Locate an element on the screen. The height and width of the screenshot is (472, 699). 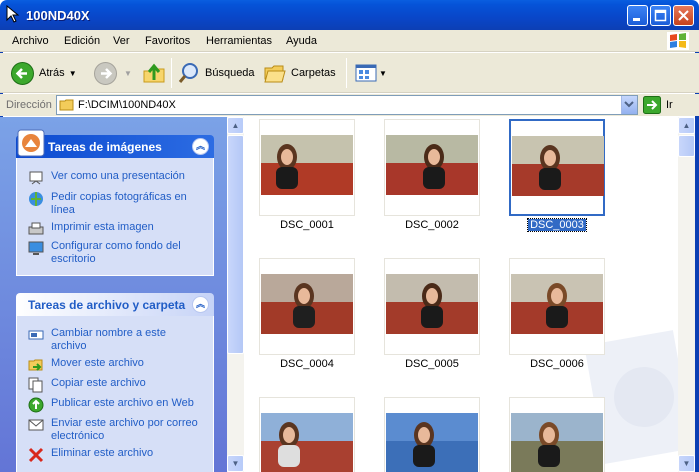
address-bar: Dirección F:\DCIM\100ND40X Ir is located at coordinates (349, 105).